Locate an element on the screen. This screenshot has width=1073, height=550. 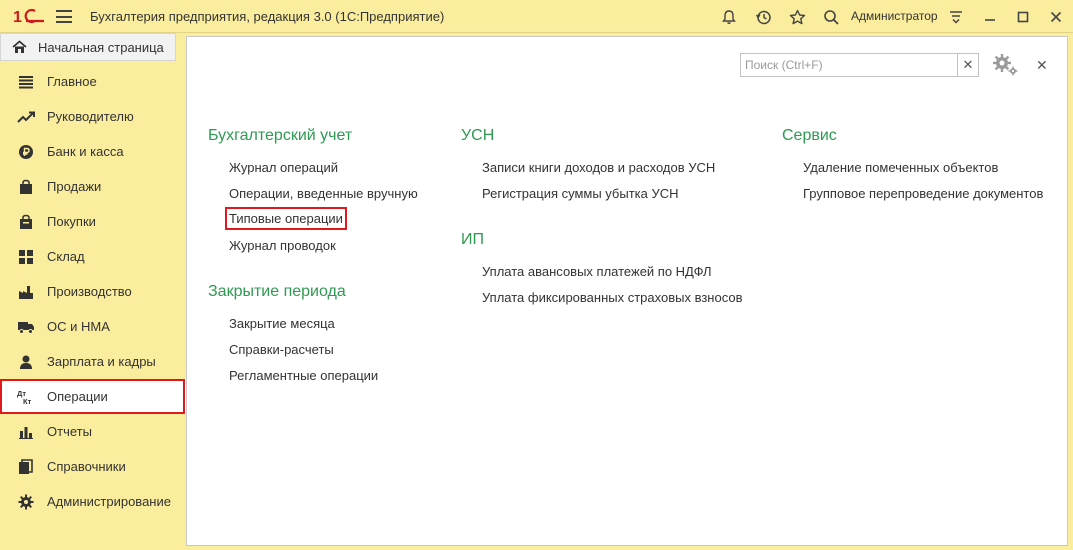
person-icon is located at coordinates (26, 362).